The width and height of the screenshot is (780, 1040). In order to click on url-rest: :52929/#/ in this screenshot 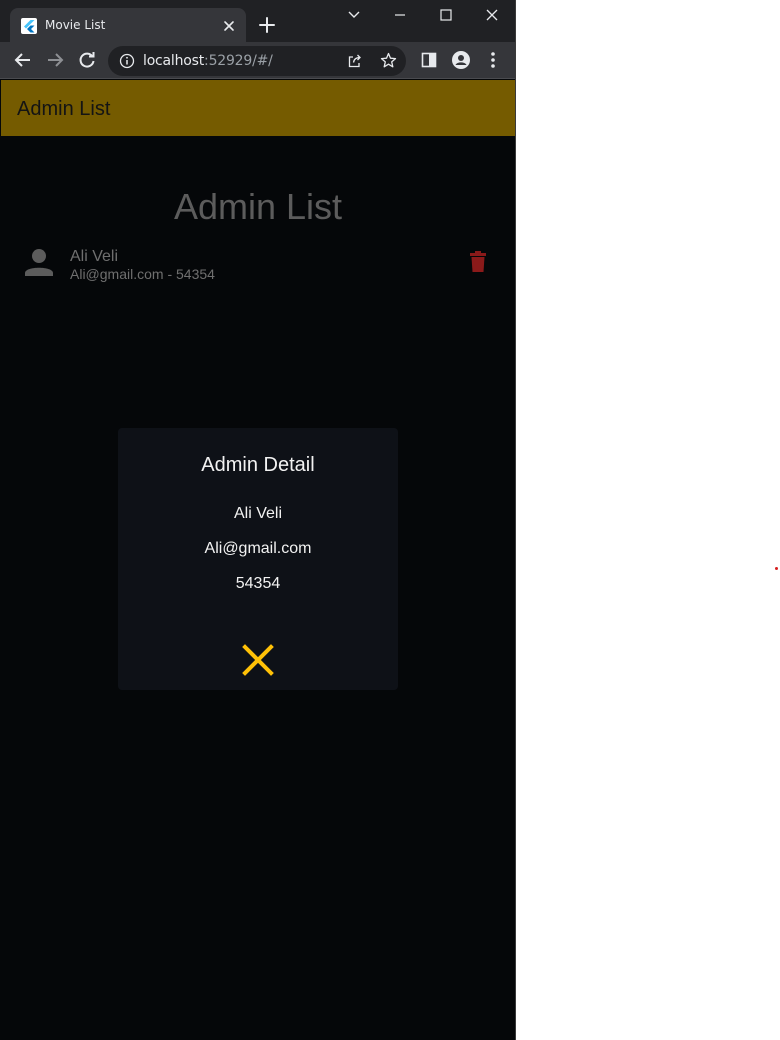, I will do `click(238, 61)`.